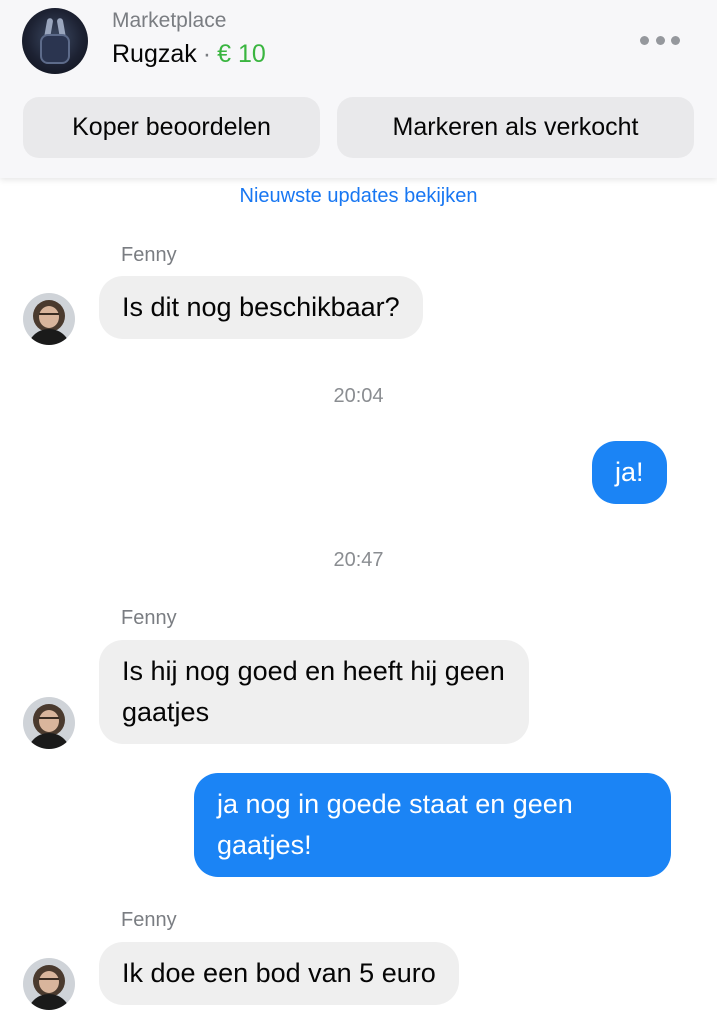 The image size is (717, 1024). Describe the element at coordinates (171, 127) in the screenshot. I see `rate-buyer-button: Koper beoordelen` at that location.